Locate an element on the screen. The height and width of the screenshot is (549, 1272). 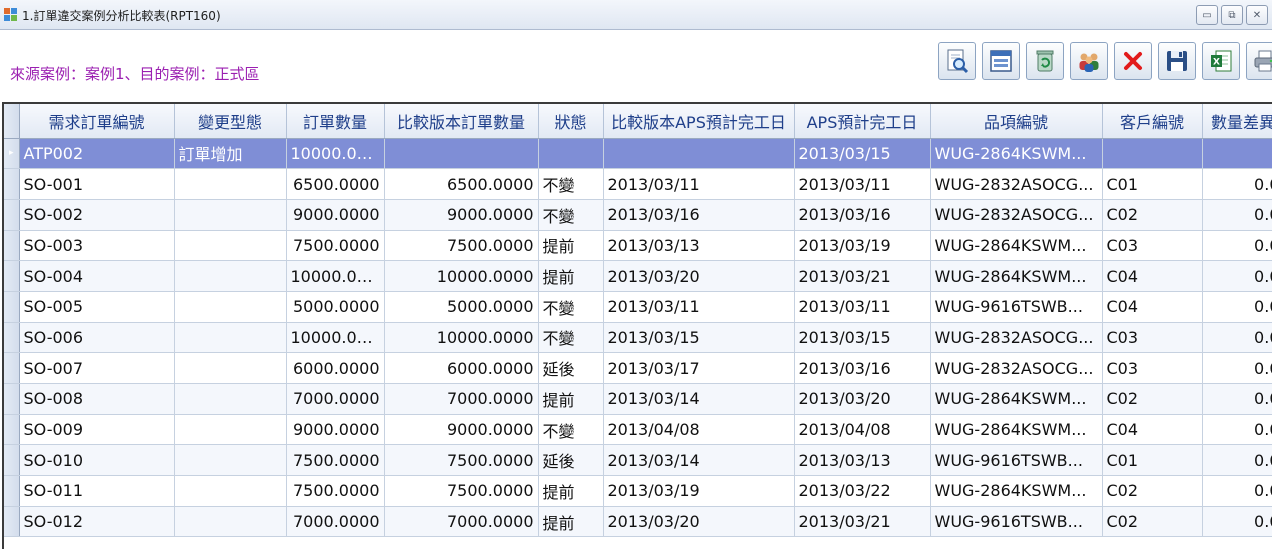
table-cell: 6500.0000 is located at coordinates (461, 184).